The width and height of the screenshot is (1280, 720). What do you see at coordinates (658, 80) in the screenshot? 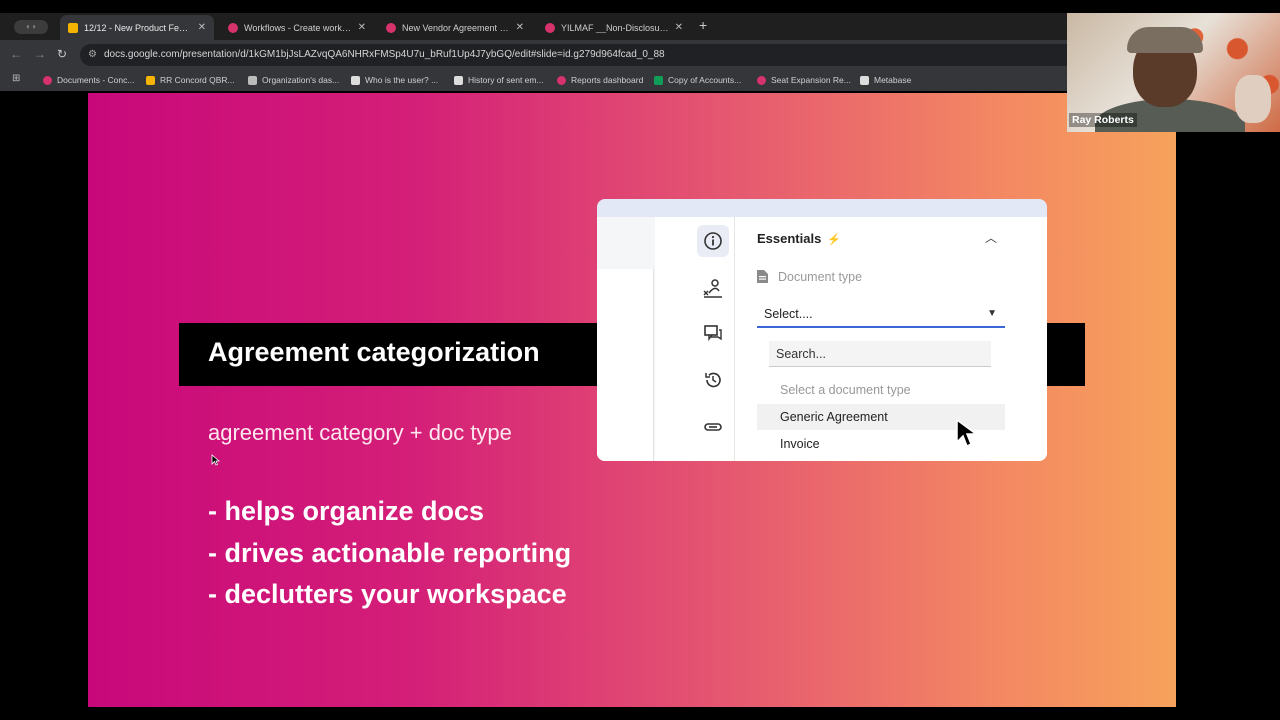
I see `sheets-favicon-icon` at bounding box center [658, 80].